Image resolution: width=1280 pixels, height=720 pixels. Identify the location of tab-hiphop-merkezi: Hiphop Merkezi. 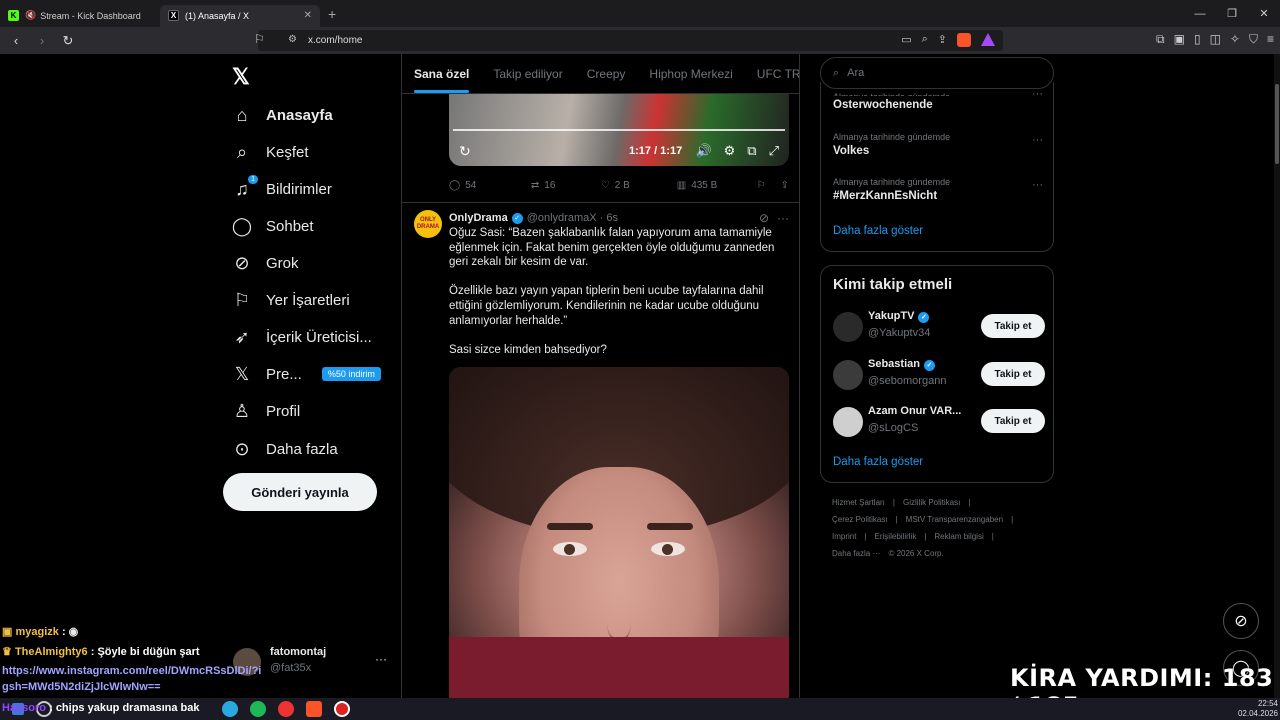
(690, 74).